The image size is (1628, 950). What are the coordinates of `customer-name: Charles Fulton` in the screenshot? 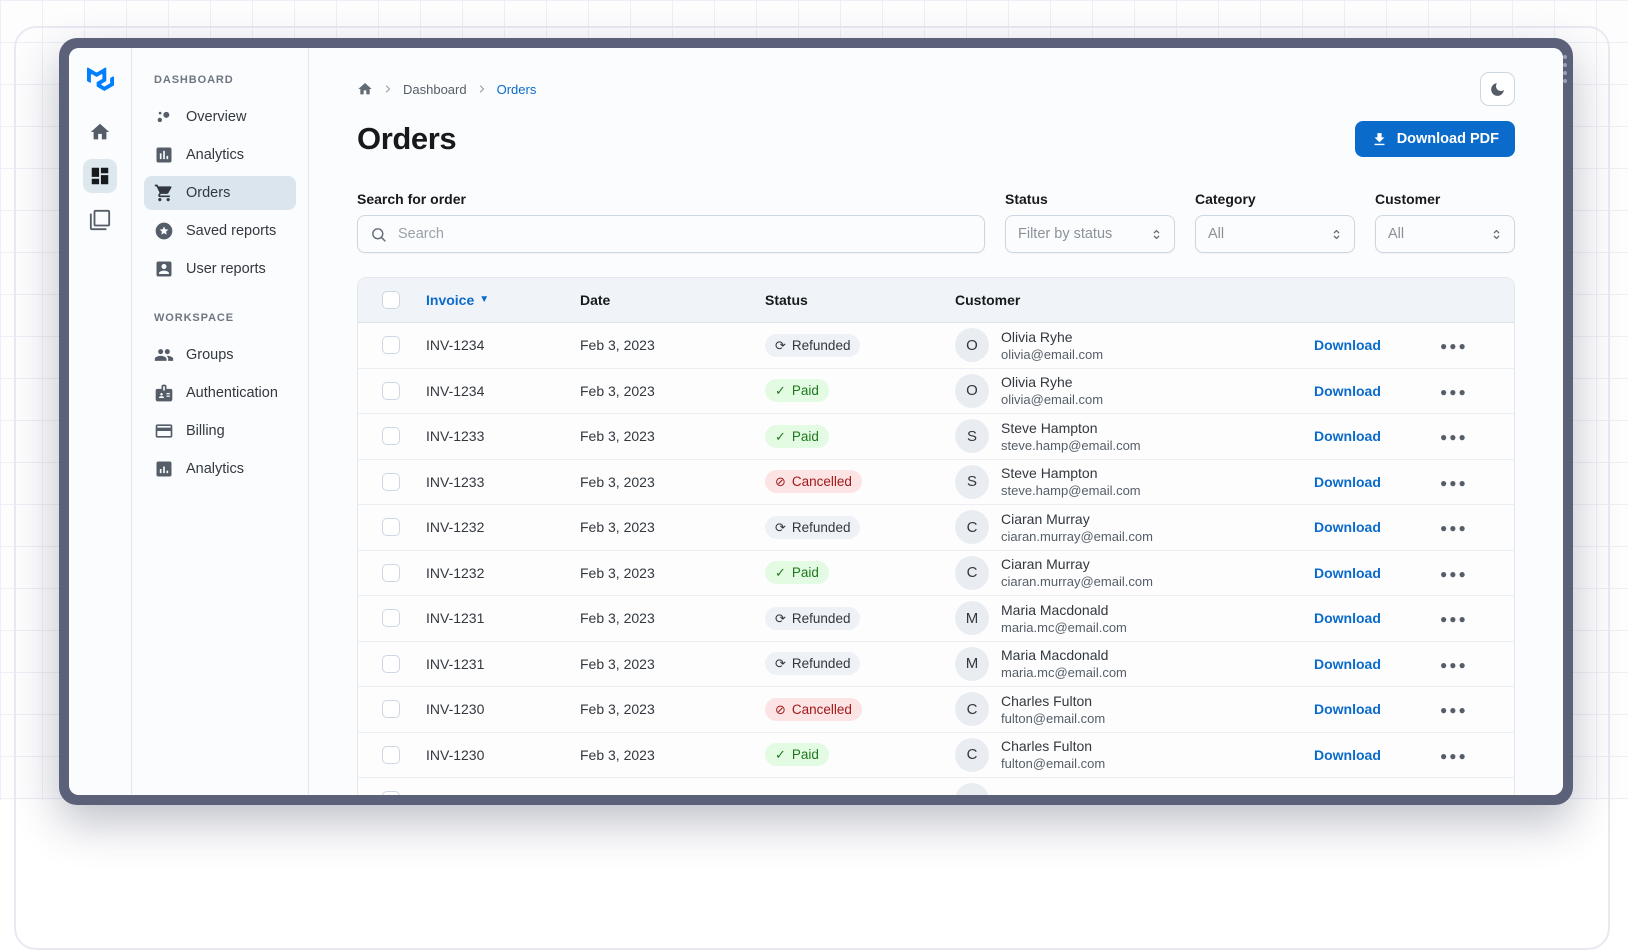 It's located at (1047, 700).